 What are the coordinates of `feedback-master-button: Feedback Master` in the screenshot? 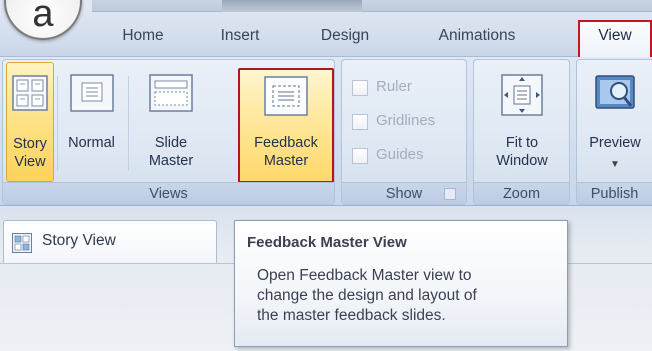 It's located at (286, 125).